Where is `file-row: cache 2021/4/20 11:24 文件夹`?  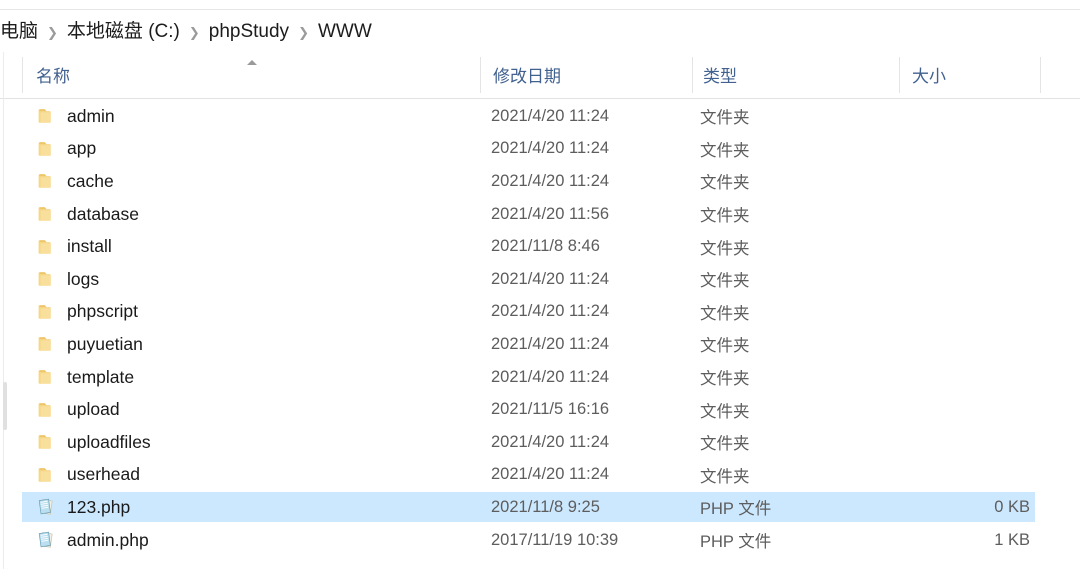
file-row: cache 2021/4/20 11:24 文件夹 is located at coordinates (540, 181).